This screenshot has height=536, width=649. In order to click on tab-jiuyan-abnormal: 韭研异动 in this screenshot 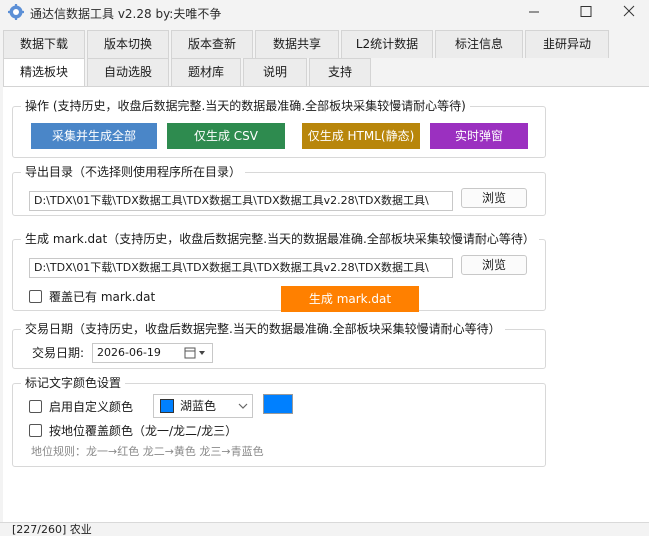, I will do `click(567, 44)`.